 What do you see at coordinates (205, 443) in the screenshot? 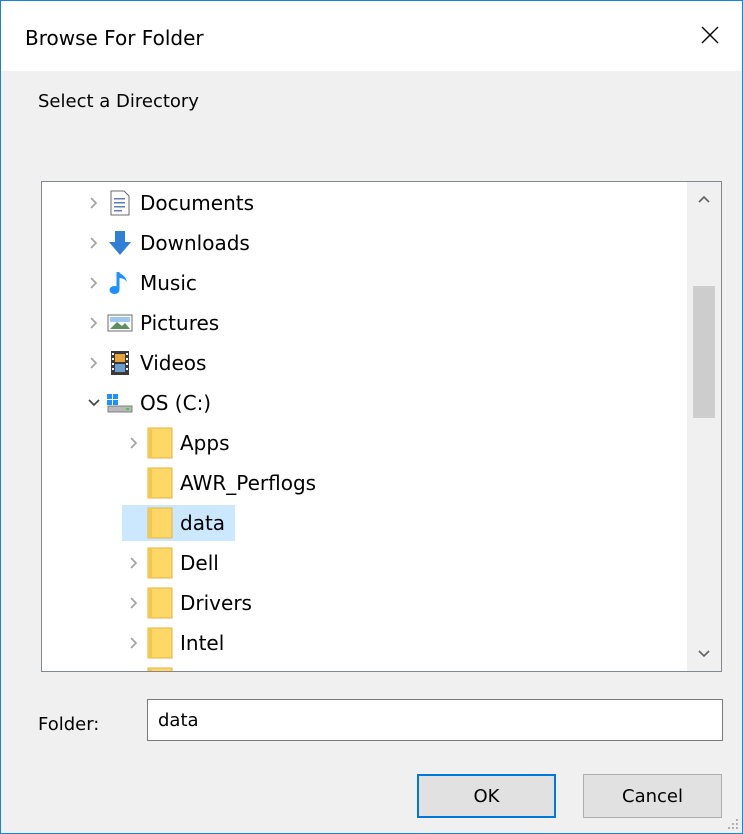
I see `tree-item-label: Apps` at bounding box center [205, 443].